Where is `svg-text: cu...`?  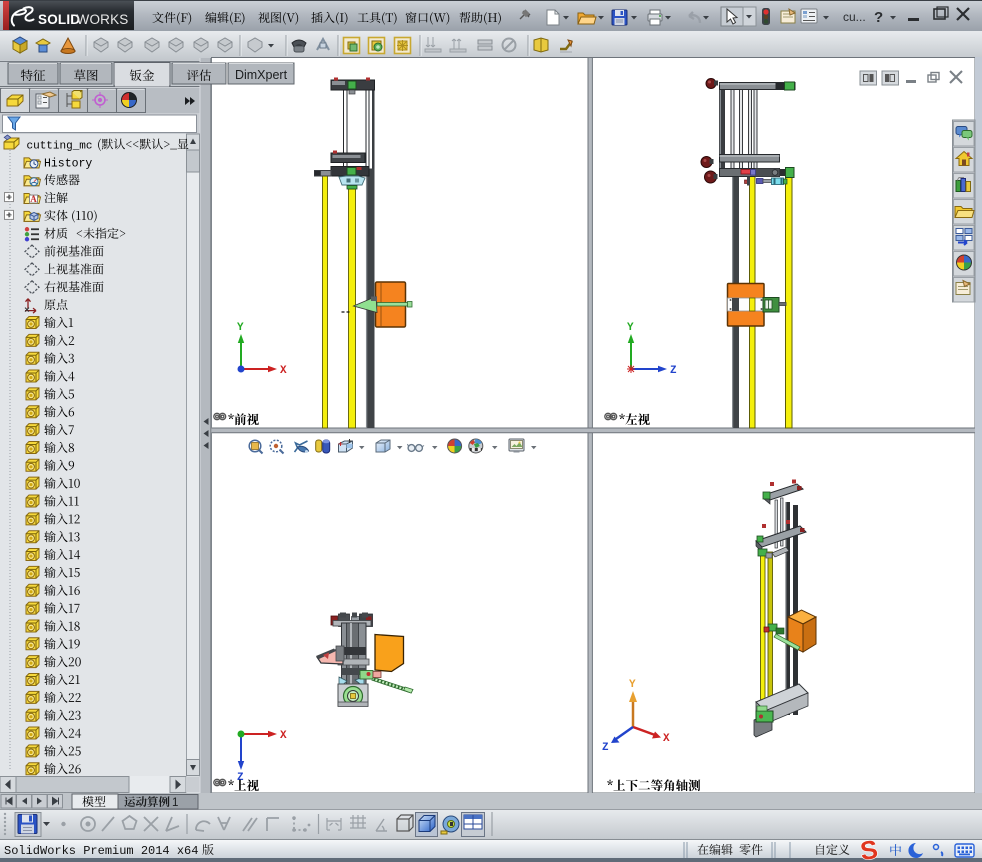
svg-text: cu... is located at coordinates (854, 17).